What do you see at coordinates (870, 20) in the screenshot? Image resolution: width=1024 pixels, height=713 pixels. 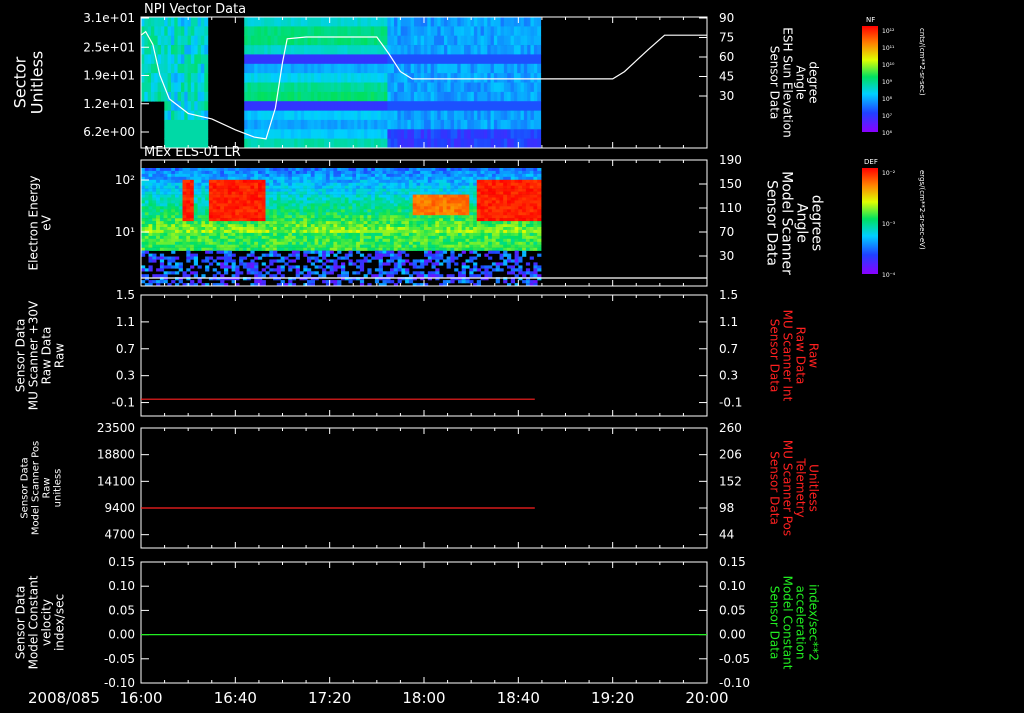 I see `colorbar-nf-label: NF` at bounding box center [870, 20].